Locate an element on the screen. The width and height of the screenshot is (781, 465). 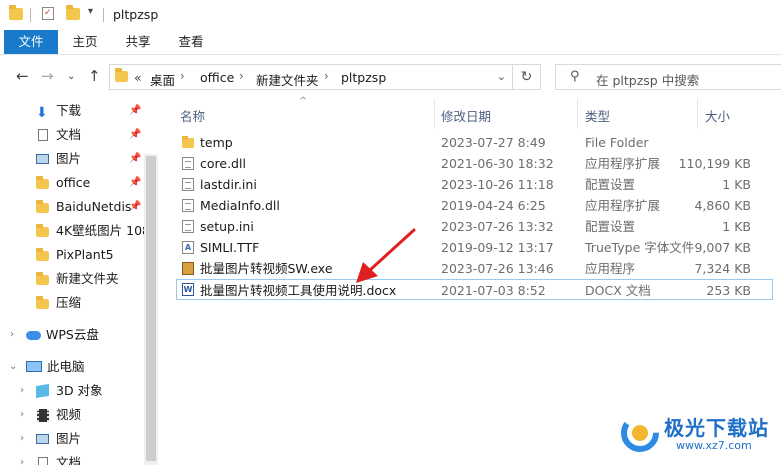
watermark-logo: 极光下载站 www.xz7.com is located at coordinates (700, 433).